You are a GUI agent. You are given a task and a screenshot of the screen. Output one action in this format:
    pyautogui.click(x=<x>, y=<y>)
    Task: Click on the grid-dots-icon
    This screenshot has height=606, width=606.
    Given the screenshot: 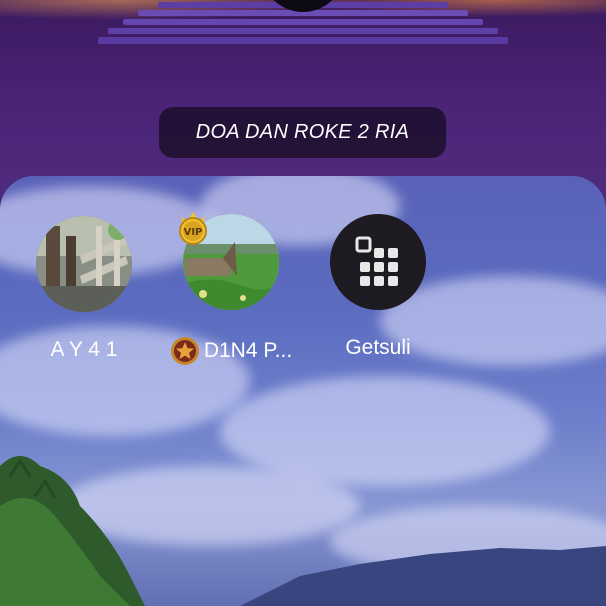 What is the action you would take?
    pyautogui.click(x=376, y=261)
    